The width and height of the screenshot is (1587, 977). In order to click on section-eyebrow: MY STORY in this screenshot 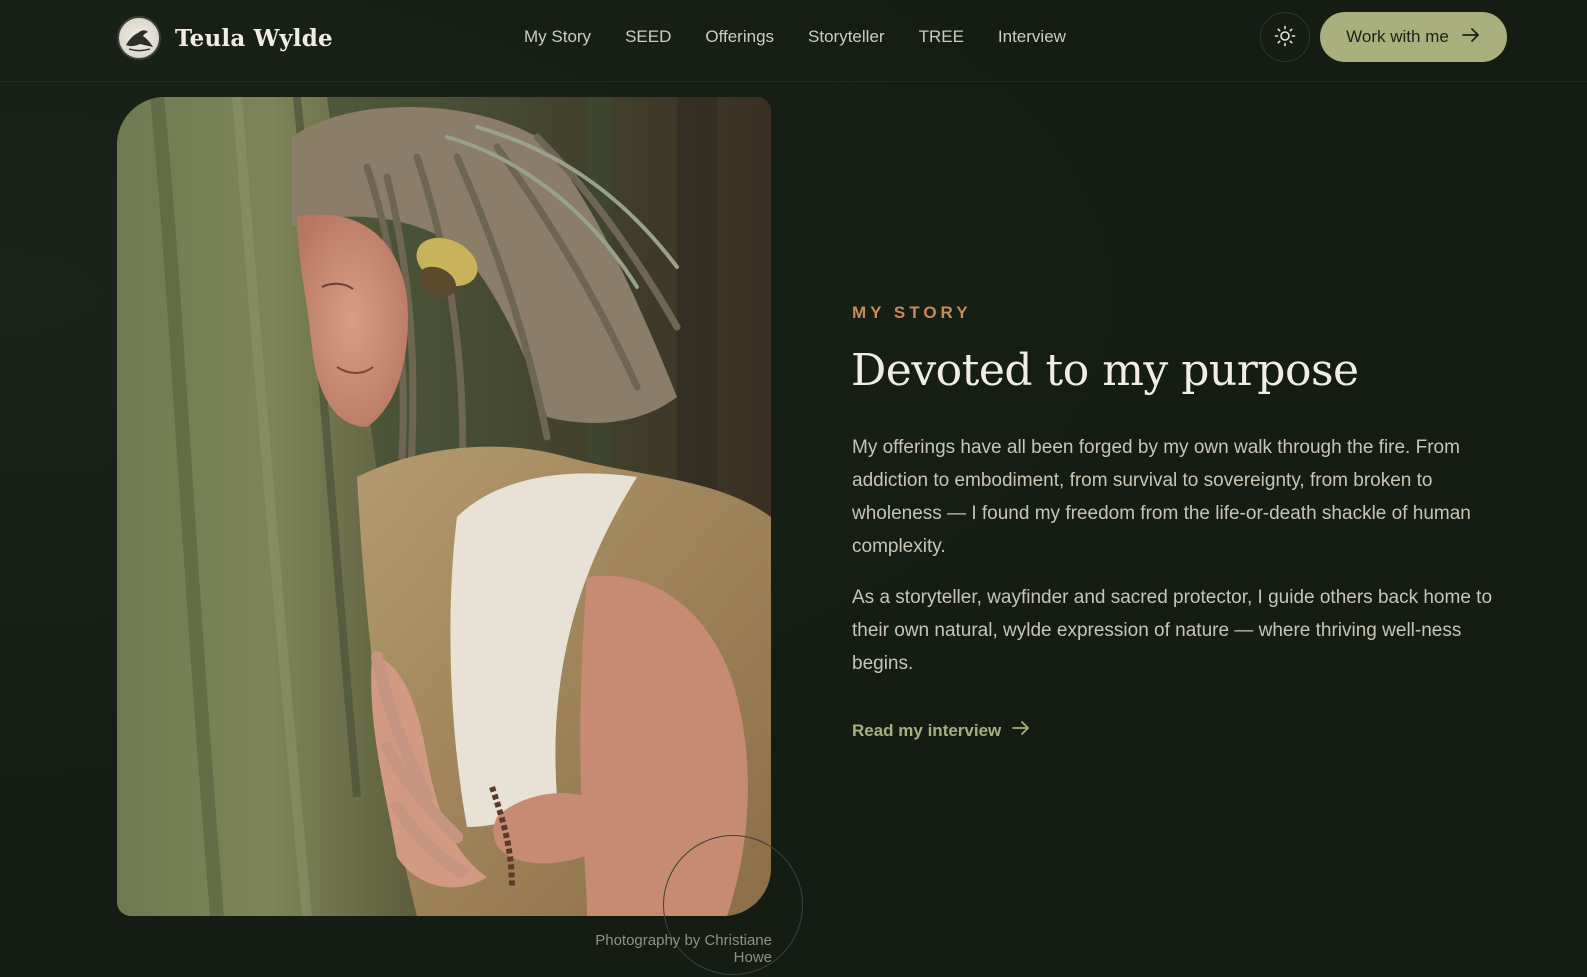, I will do `click(912, 312)`.